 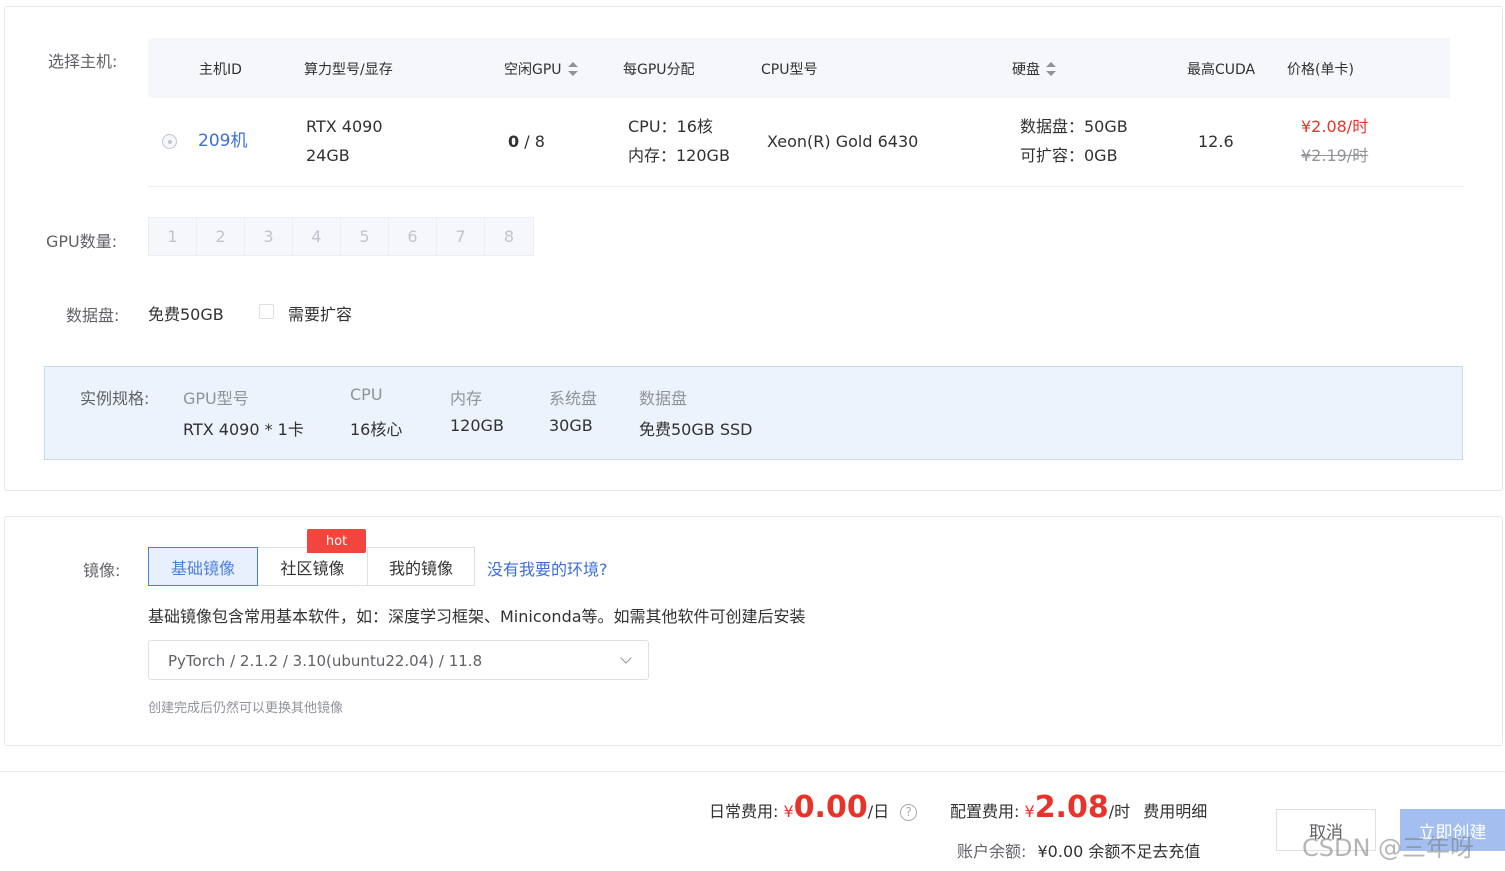 What do you see at coordinates (1221, 70) in the screenshot?
I see `col-cuda: 最高CUDA` at bounding box center [1221, 70].